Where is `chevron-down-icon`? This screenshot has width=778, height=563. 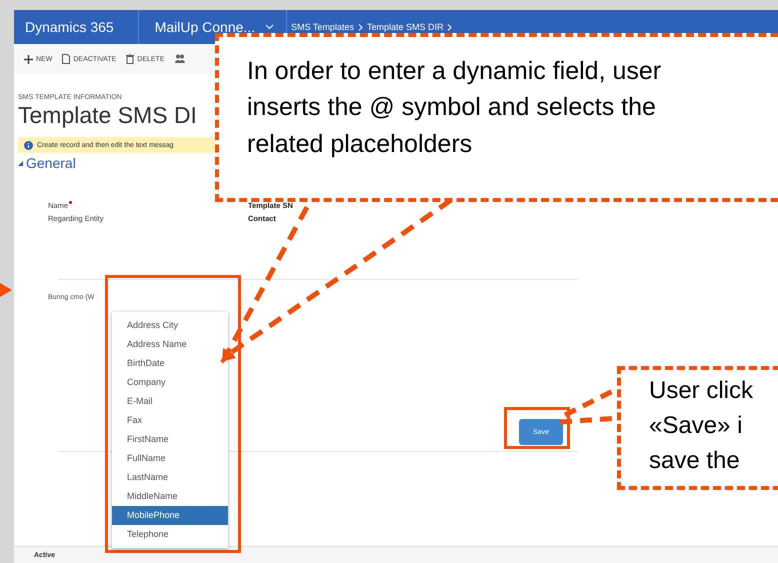 chevron-down-icon is located at coordinates (269, 27).